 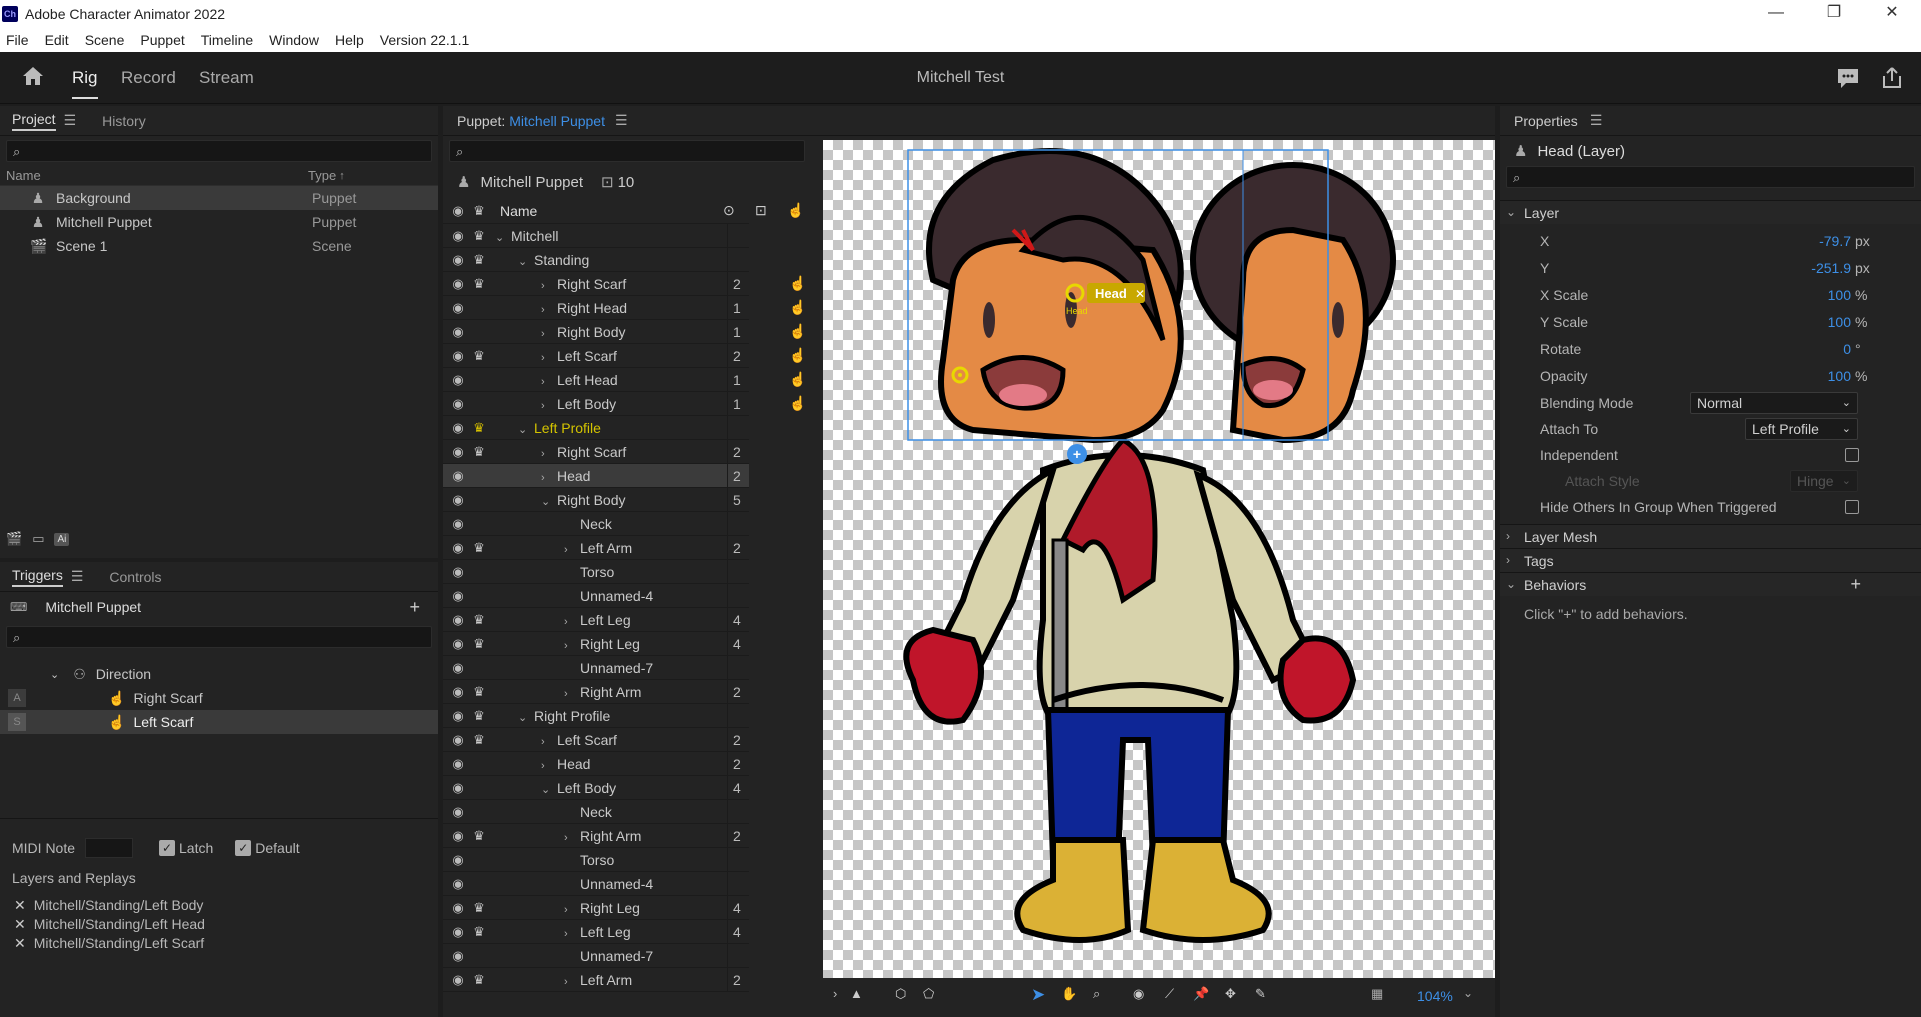 What do you see at coordinates (109, 924) in the screenshot?
I see `layer-replay-item: ✕ Mitchell/Standing/Left Head` at bounding box center [109, 924].